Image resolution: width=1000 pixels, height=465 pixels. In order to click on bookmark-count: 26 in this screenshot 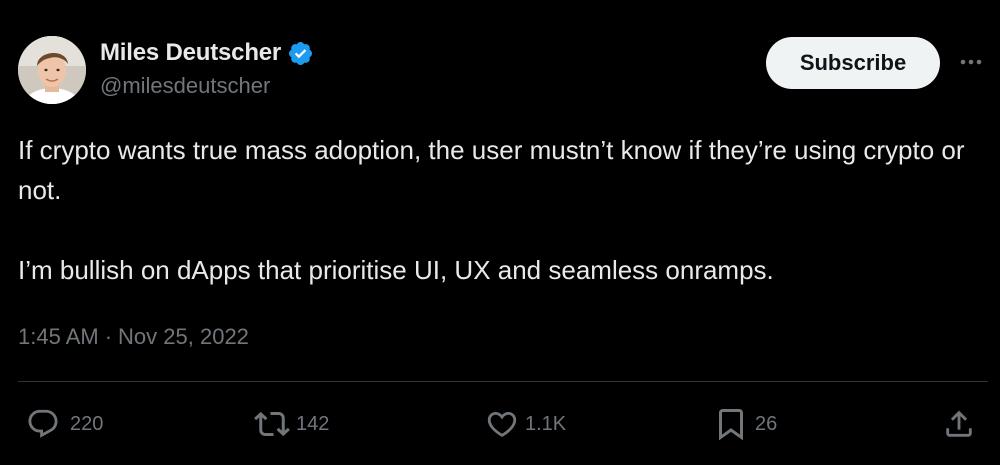, I will do `click(766, 423)`.